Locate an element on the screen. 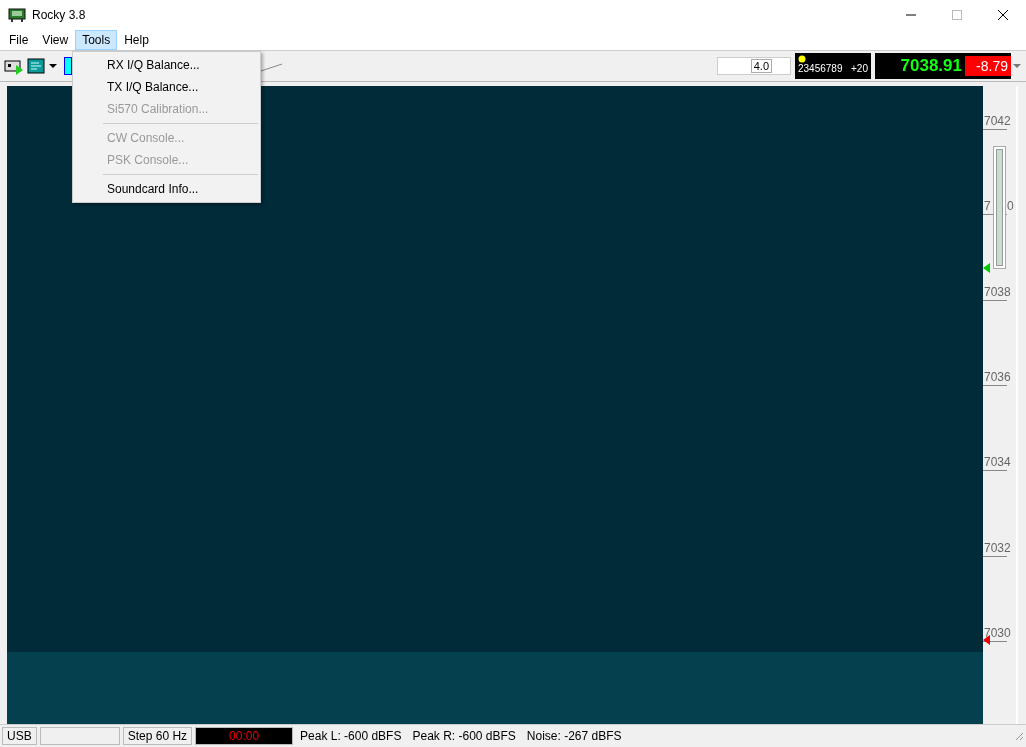  resize-grip-icon is located at coordinates (1019, 736).